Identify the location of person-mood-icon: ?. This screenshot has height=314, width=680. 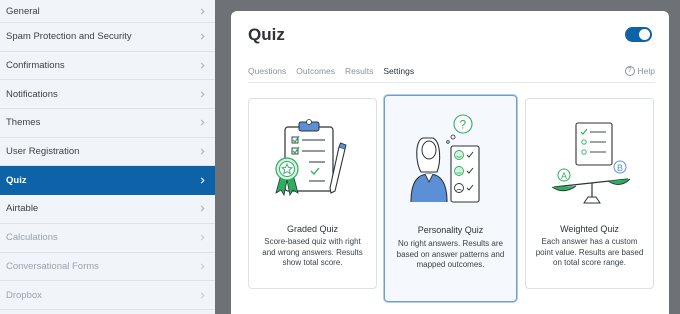
(444, 158).